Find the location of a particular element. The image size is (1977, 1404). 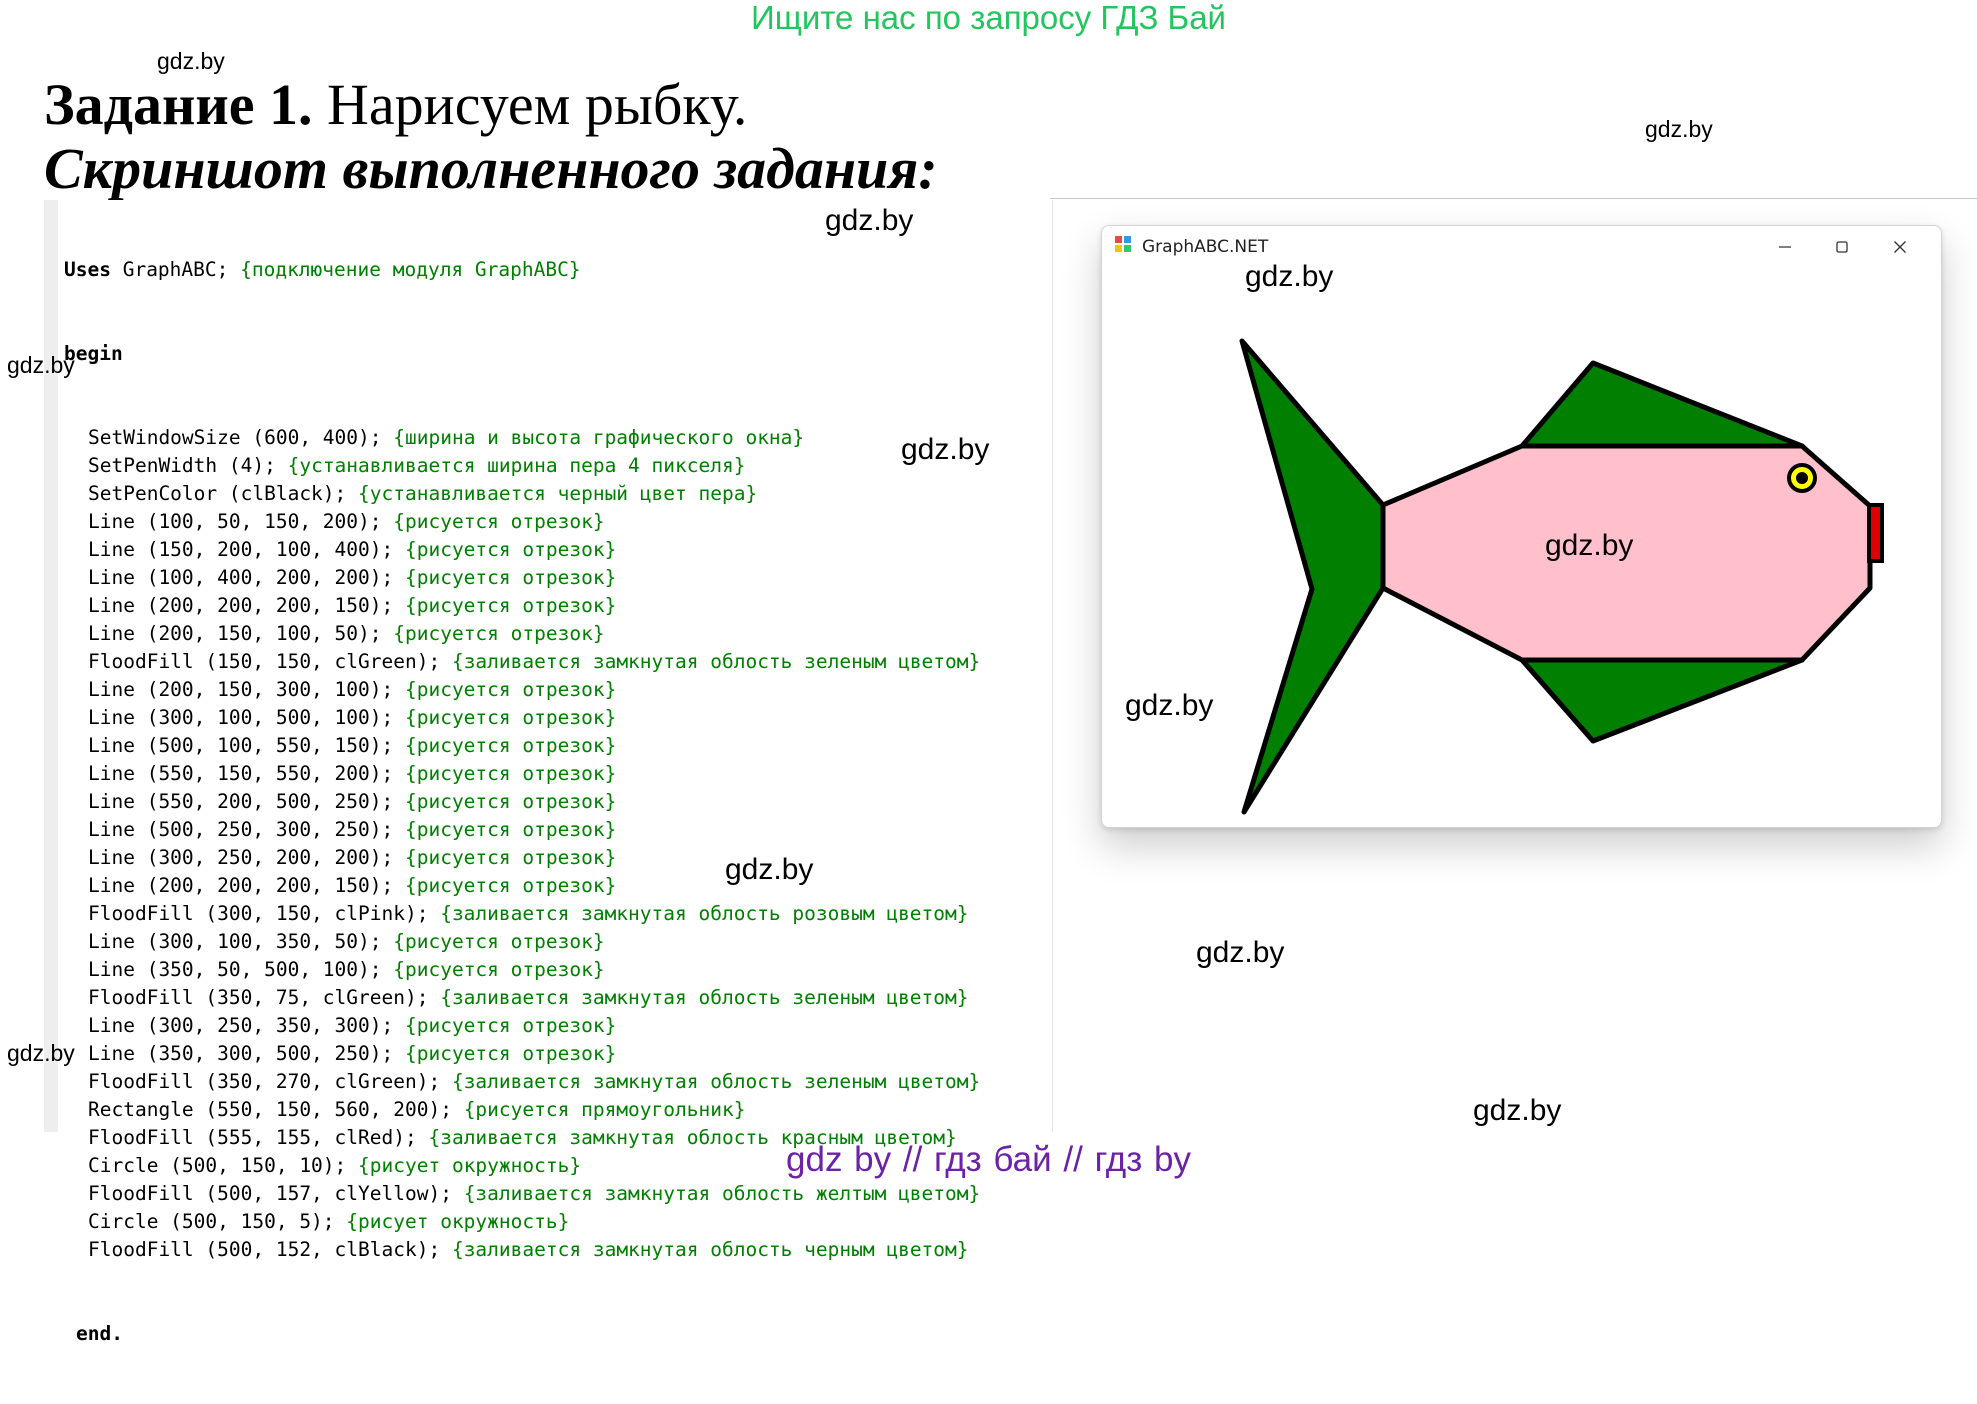

code-line-begin: begin is located at coordinates (93, 353).